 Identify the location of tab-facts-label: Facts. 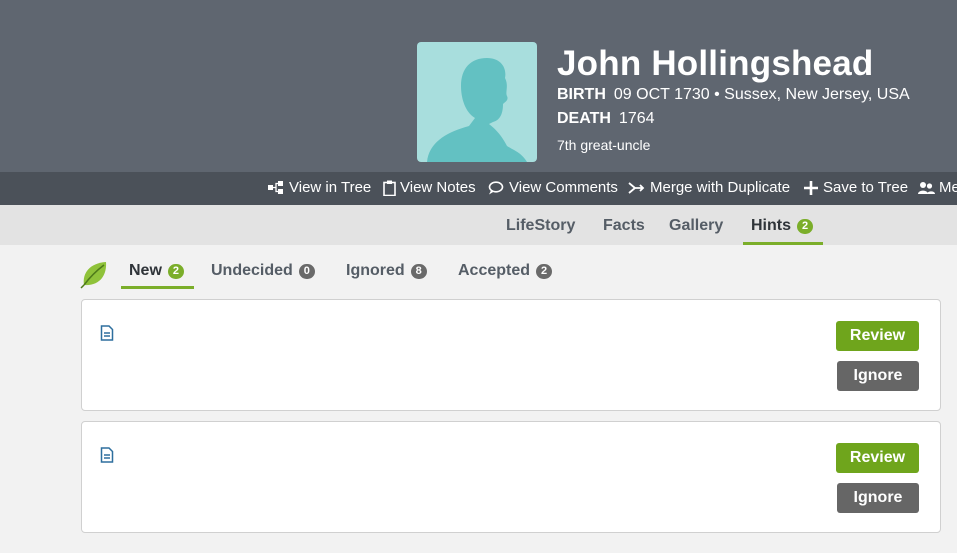
(624, 225).